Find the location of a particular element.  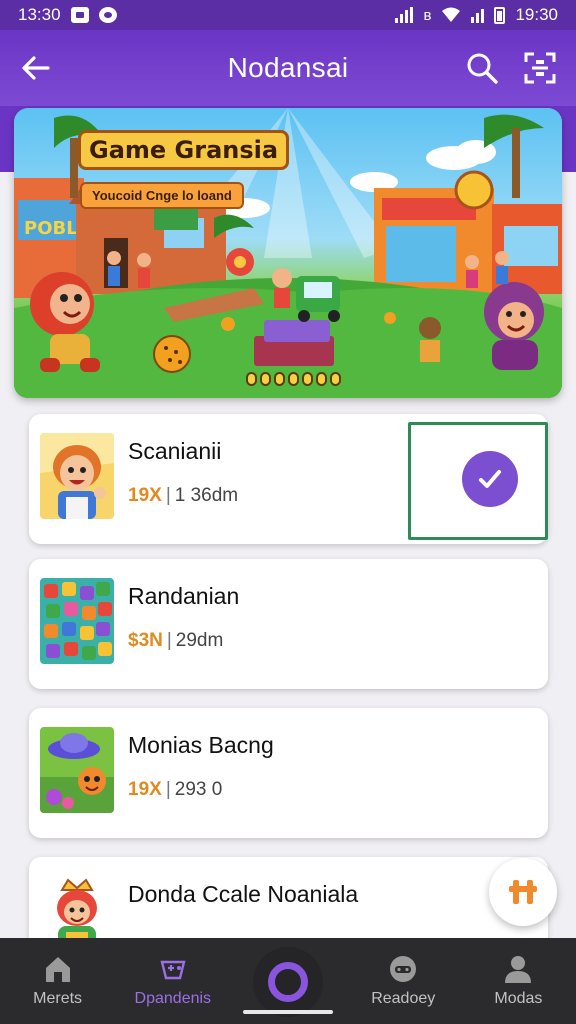

signal-icon is located at coordinates (404, 15).